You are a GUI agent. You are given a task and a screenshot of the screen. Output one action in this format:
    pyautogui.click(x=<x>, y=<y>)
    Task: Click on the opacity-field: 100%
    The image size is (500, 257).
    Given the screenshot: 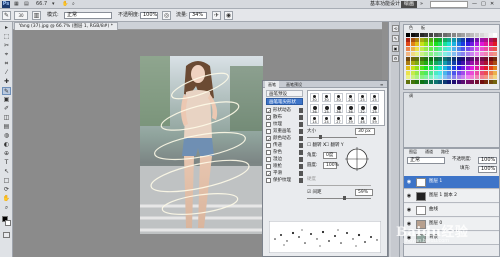 What is the action you would take?
    pyautogui.click(x=149, y=15)
    